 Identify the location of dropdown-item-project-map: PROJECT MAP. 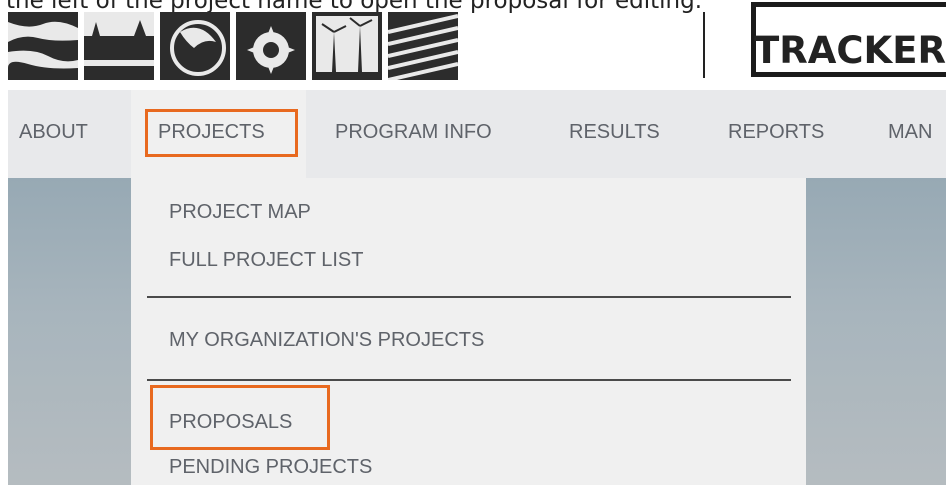
(240, 212).